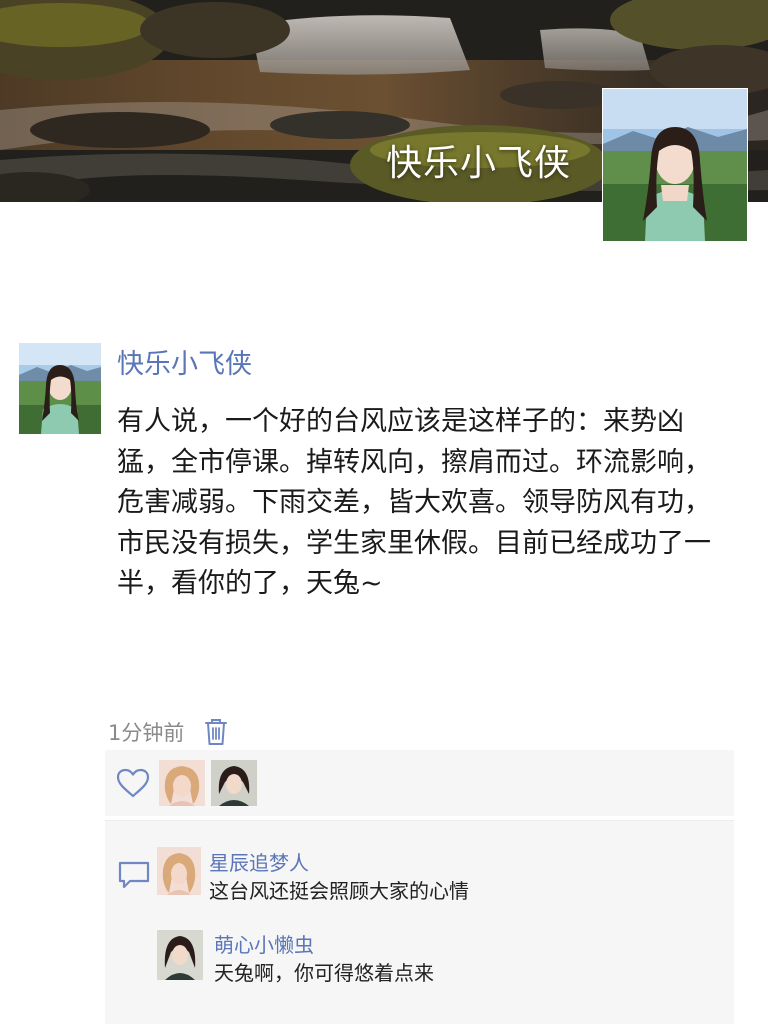 The image size is (768, 1024). Describe the element at coordinates (146, 733) in the screenshot. I see `post-timestamp: 1分钟前` at that location.